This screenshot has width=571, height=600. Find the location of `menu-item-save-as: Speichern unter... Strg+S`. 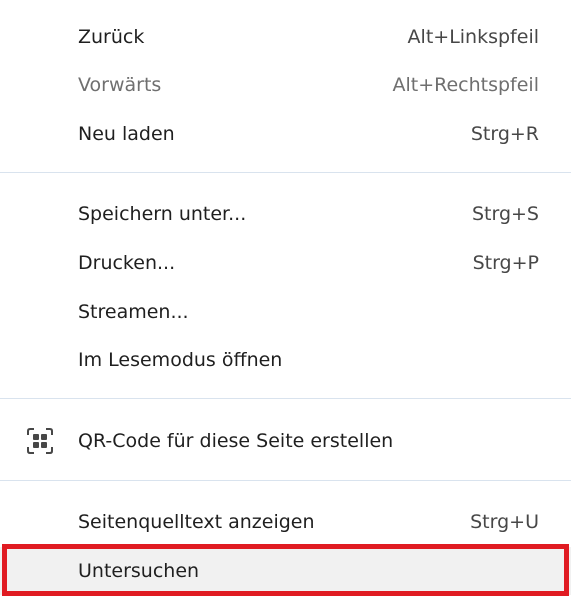

menu-item-save-as: Speichern unter... Strg+S is located at coordinates (285, 214).